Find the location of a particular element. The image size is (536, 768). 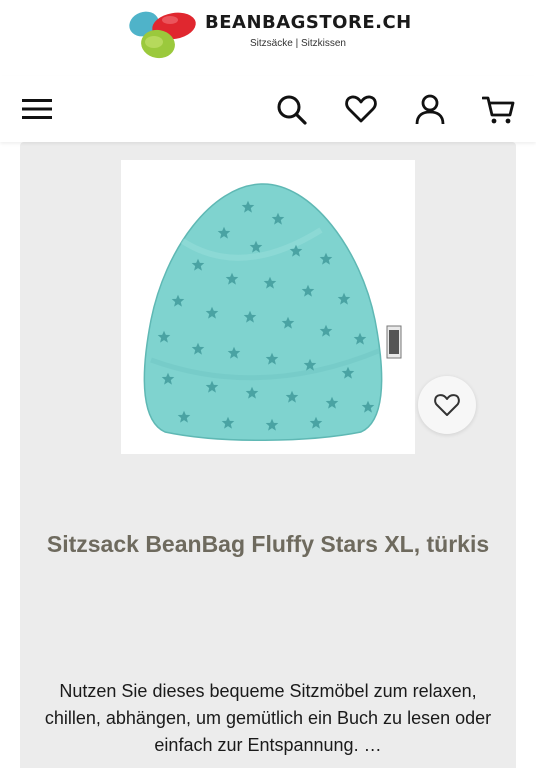

brand-name: BEANBAGSTORE.CH is located at coordinates (308, 22).